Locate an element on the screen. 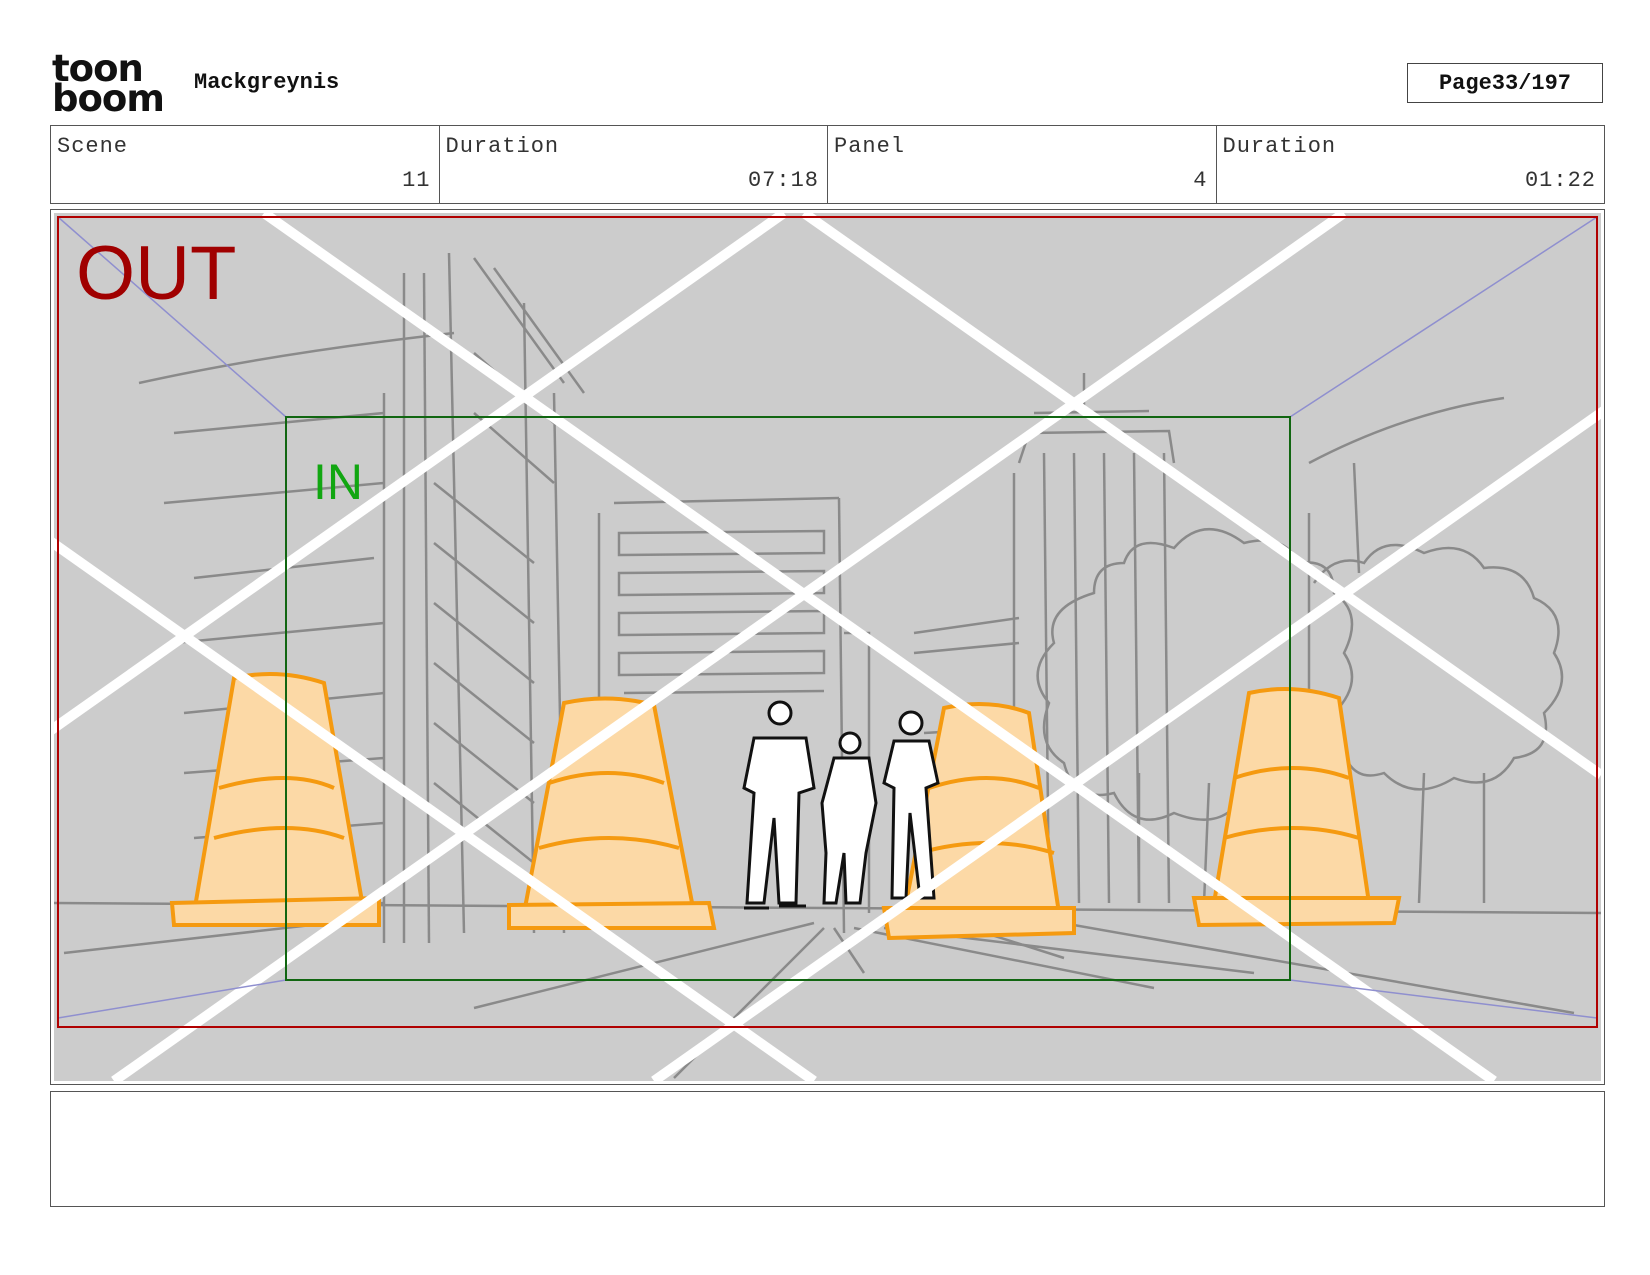  in-frame-label: IN is located at coordinates (338, 482).